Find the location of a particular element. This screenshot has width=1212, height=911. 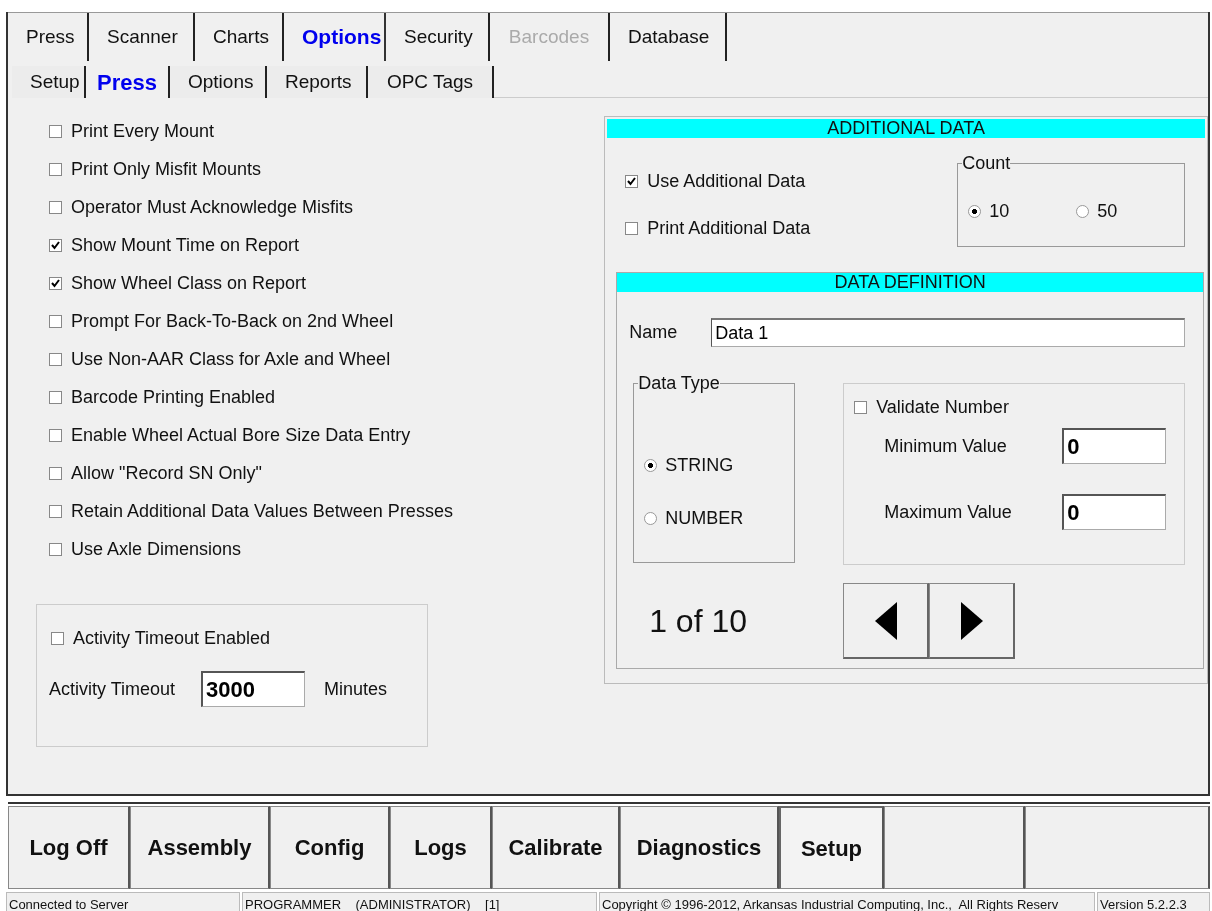

tab: Press is located at coordinates (128, 82).